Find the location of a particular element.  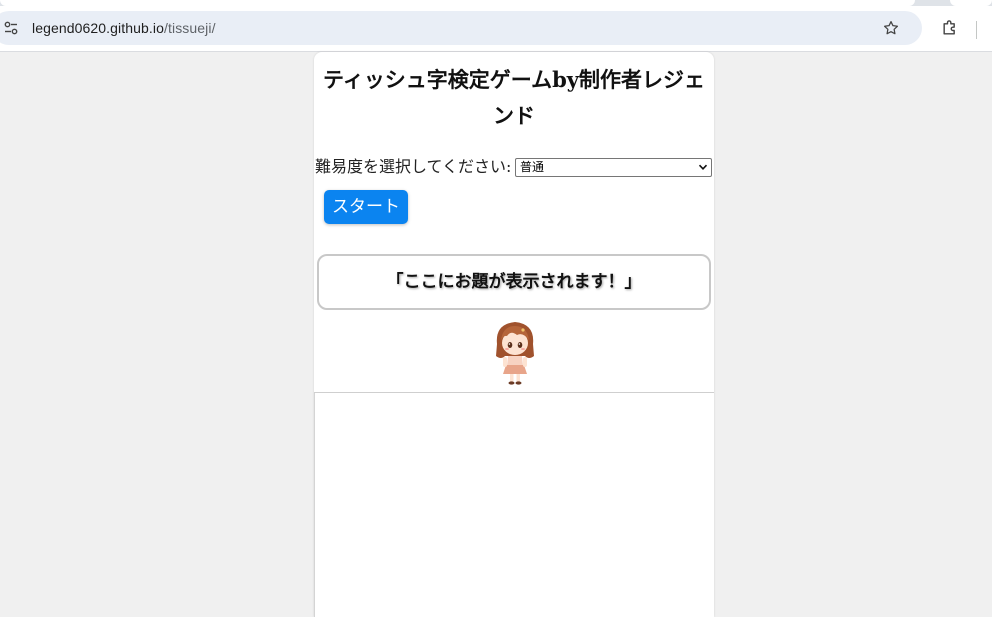

difficulty-row: 難易度を選択してください: 普通 is located at coordinates (514, 167).